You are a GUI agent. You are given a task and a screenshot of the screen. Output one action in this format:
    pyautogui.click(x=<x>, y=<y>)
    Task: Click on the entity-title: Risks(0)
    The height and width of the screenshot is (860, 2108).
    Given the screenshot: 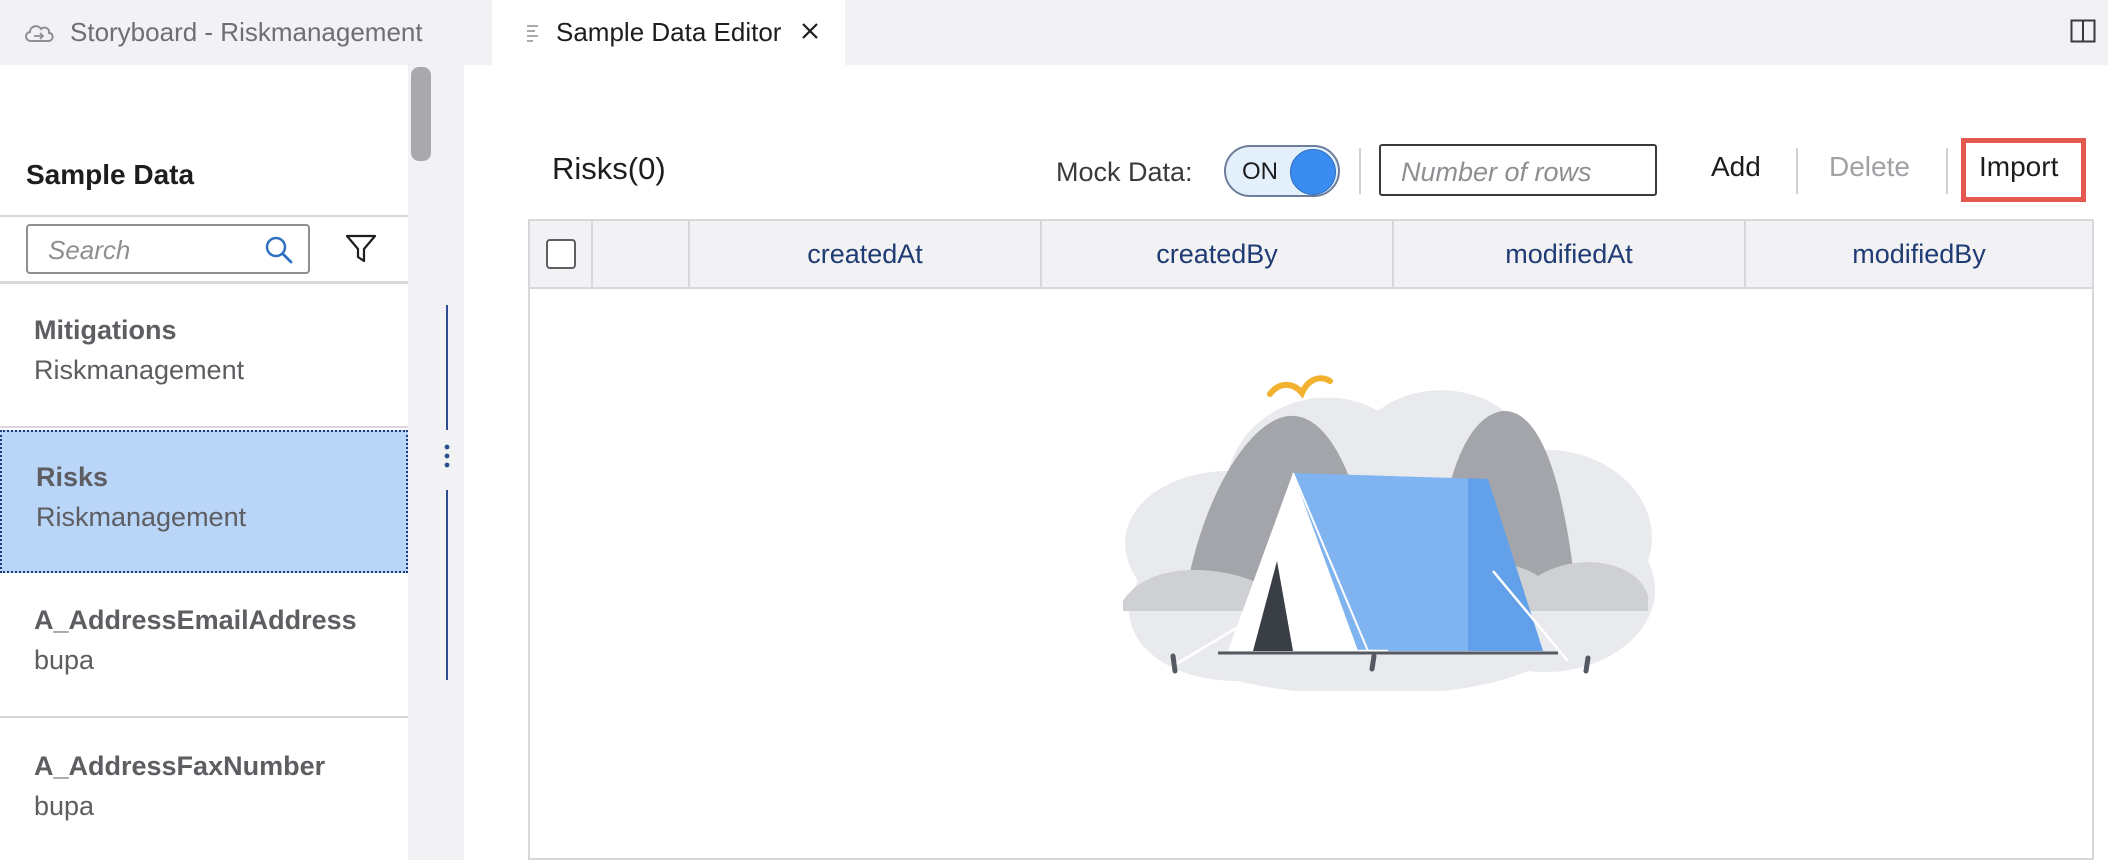 What is the action you would take?
    pyautogui.click(x=609, y=168)
    